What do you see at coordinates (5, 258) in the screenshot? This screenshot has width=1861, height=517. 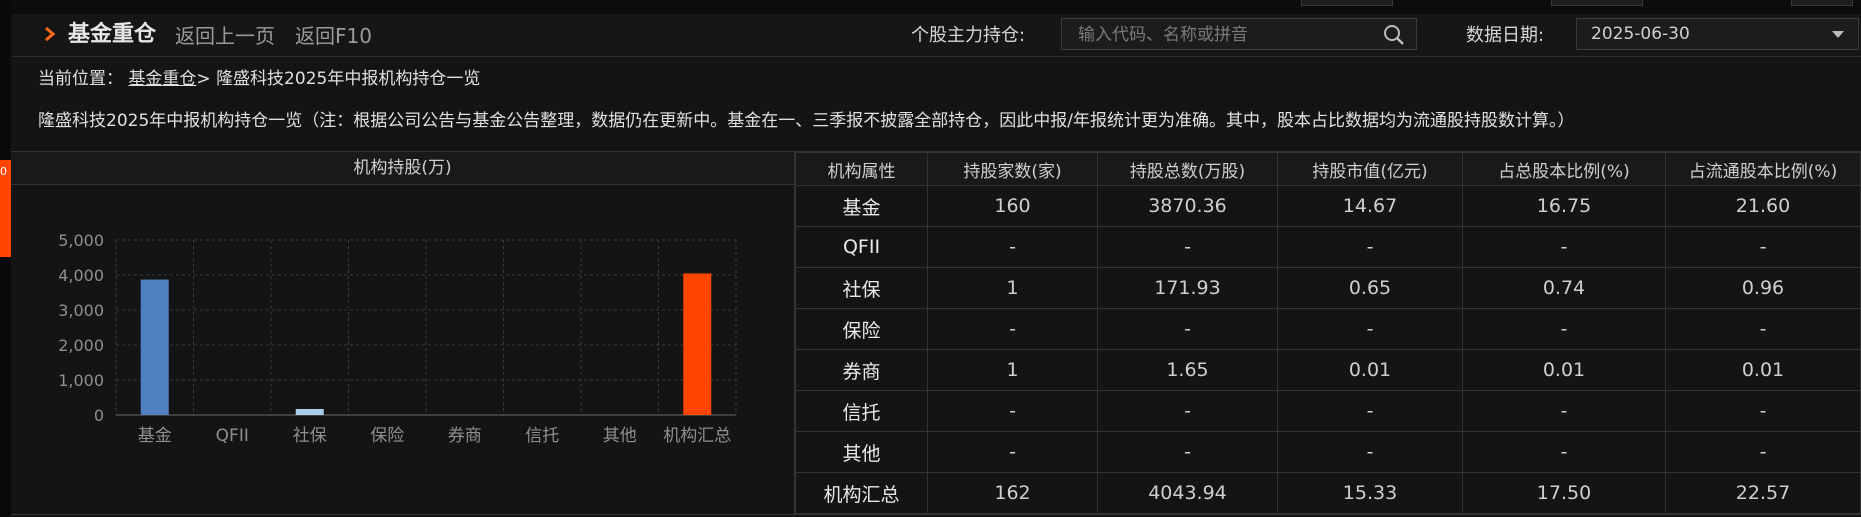 I see `left-strip` at bounding box center [5, 258].